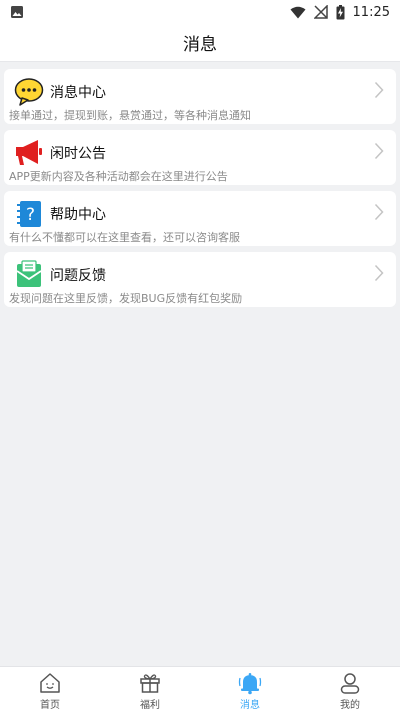 The height and width of the screenshot is (711, 400). Describe the element at coordinates (150, 683) in the screenshot. I see `gift-icon` at that location.